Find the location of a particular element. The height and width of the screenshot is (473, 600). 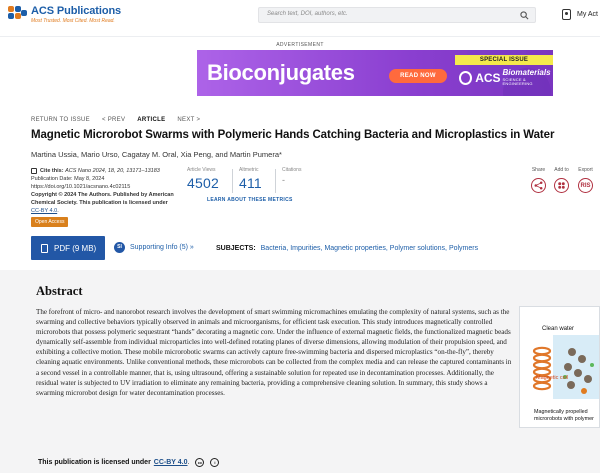

export-ris-button: RIS is located at coordinates (585, 185).